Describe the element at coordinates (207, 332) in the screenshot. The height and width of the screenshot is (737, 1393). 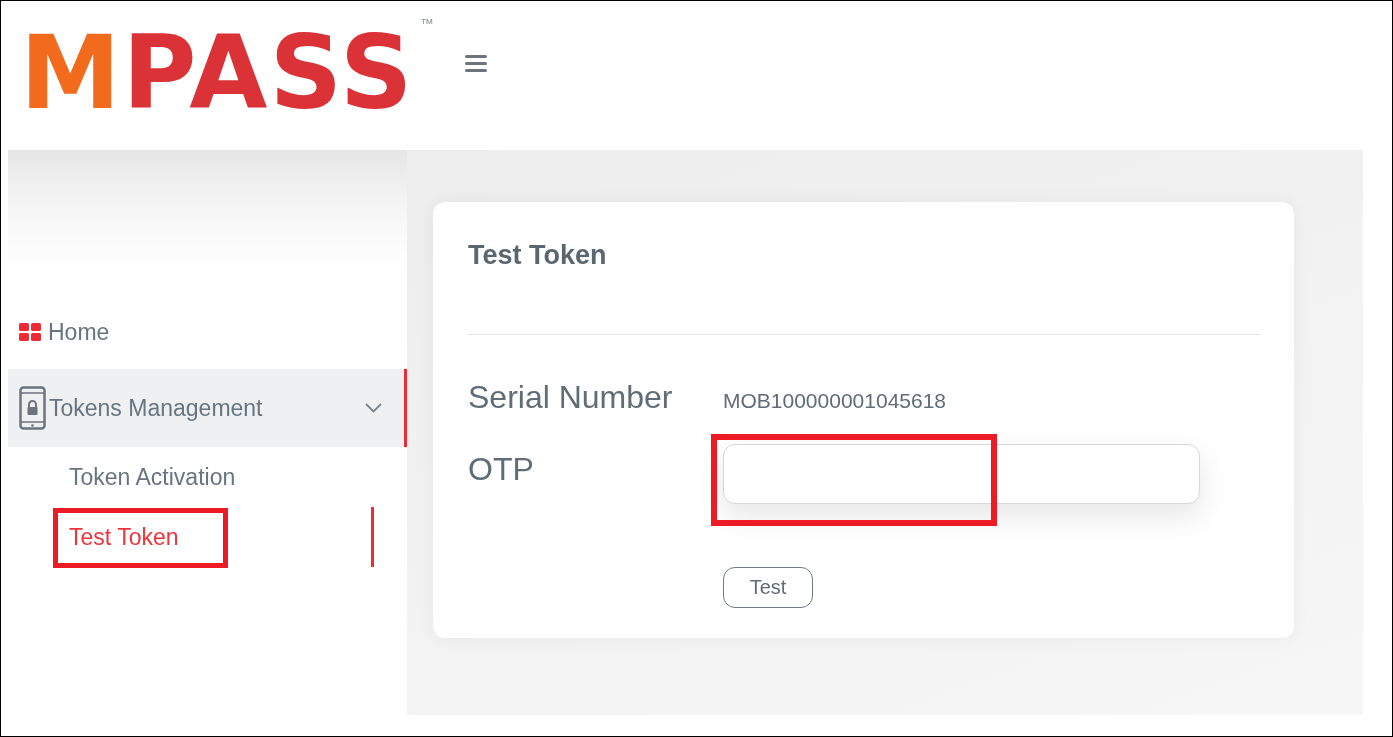
I see `nav-item: Home` at that location.